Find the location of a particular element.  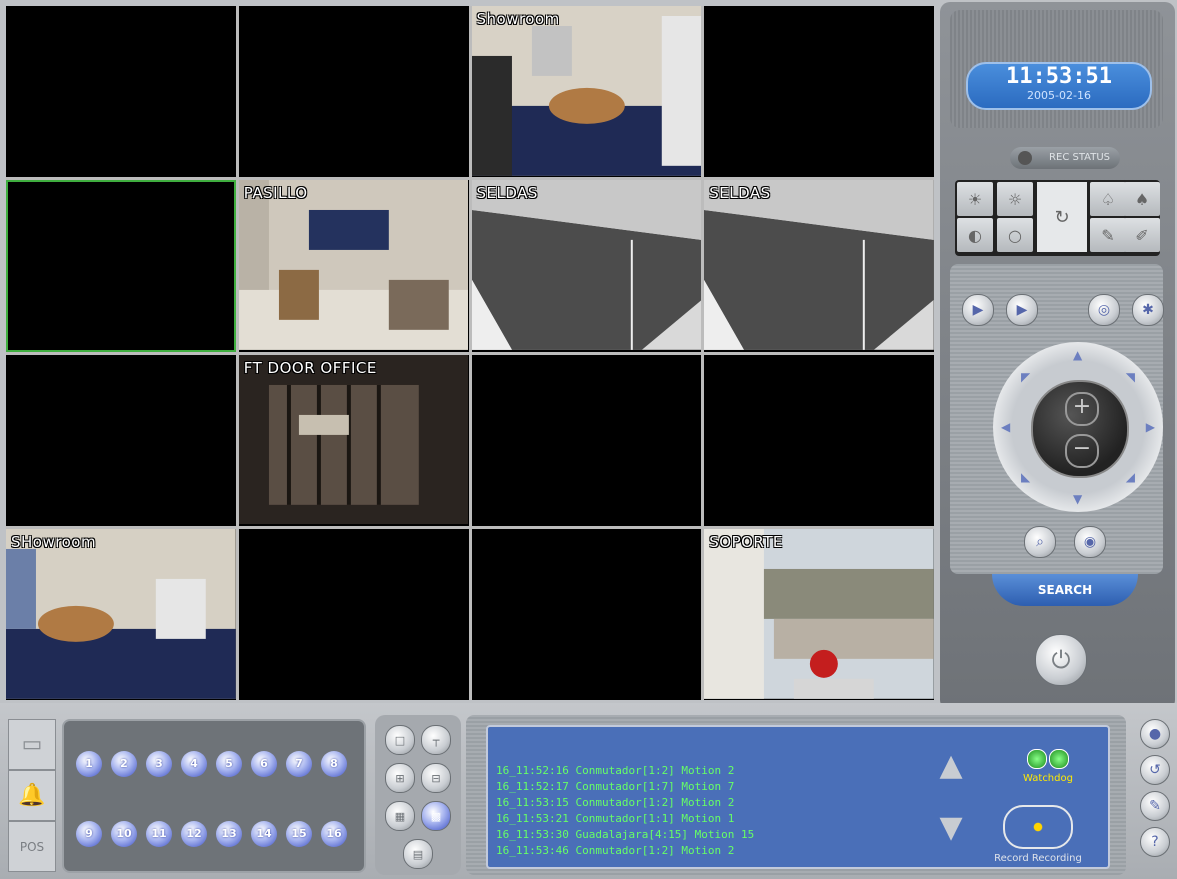

ptz-down-left-icon: ◣ is located at coordinates (1025, 477).